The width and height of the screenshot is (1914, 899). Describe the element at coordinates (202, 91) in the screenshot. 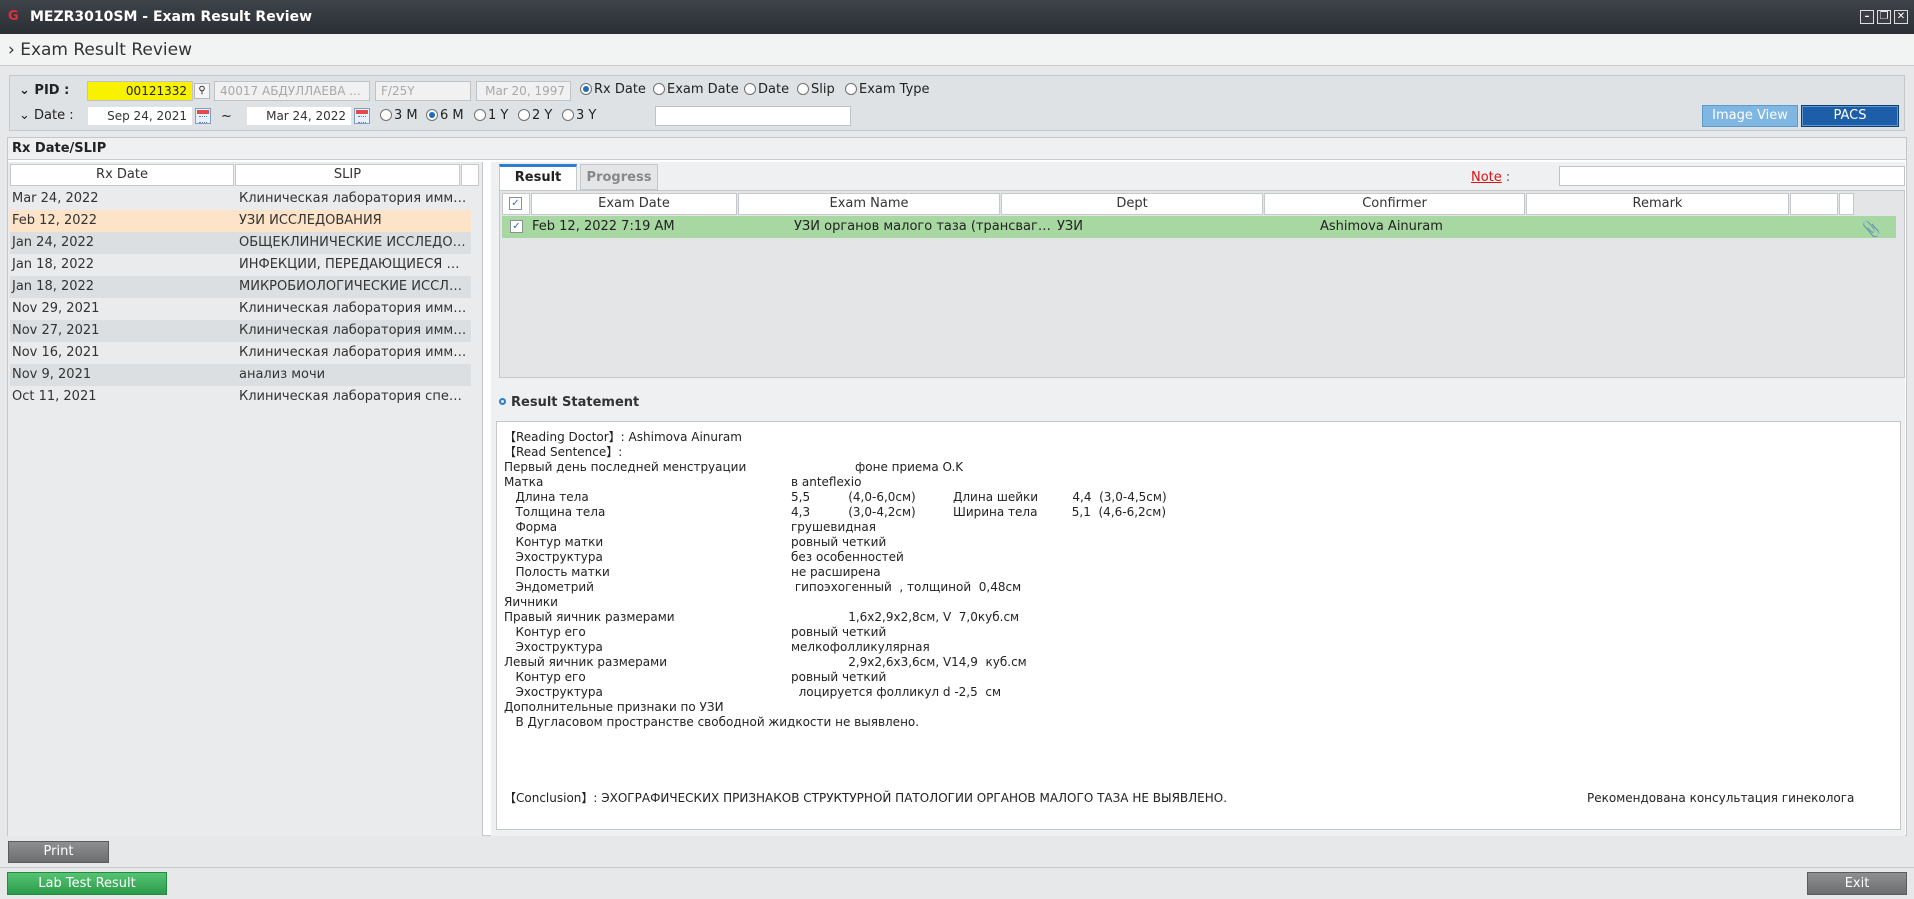

I see `search-icon: ⚲` at that location.